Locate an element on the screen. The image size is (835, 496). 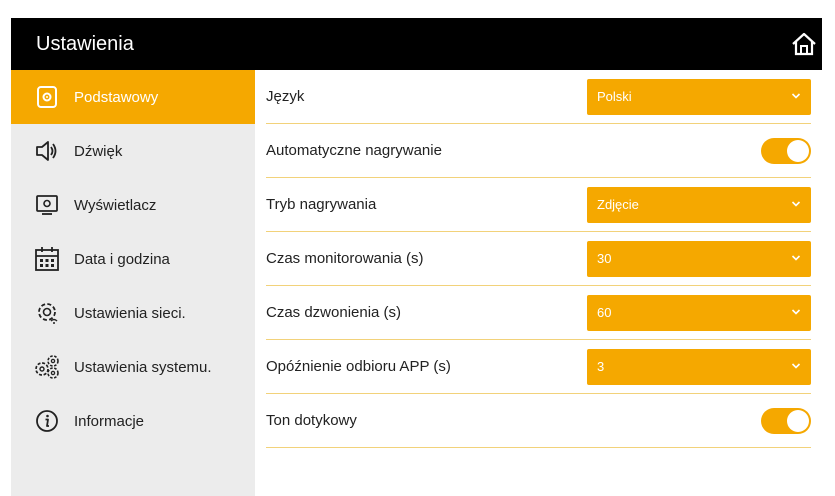
sidebar-item-podstawowy: Podstawowy is located at coordinates (133, 97).